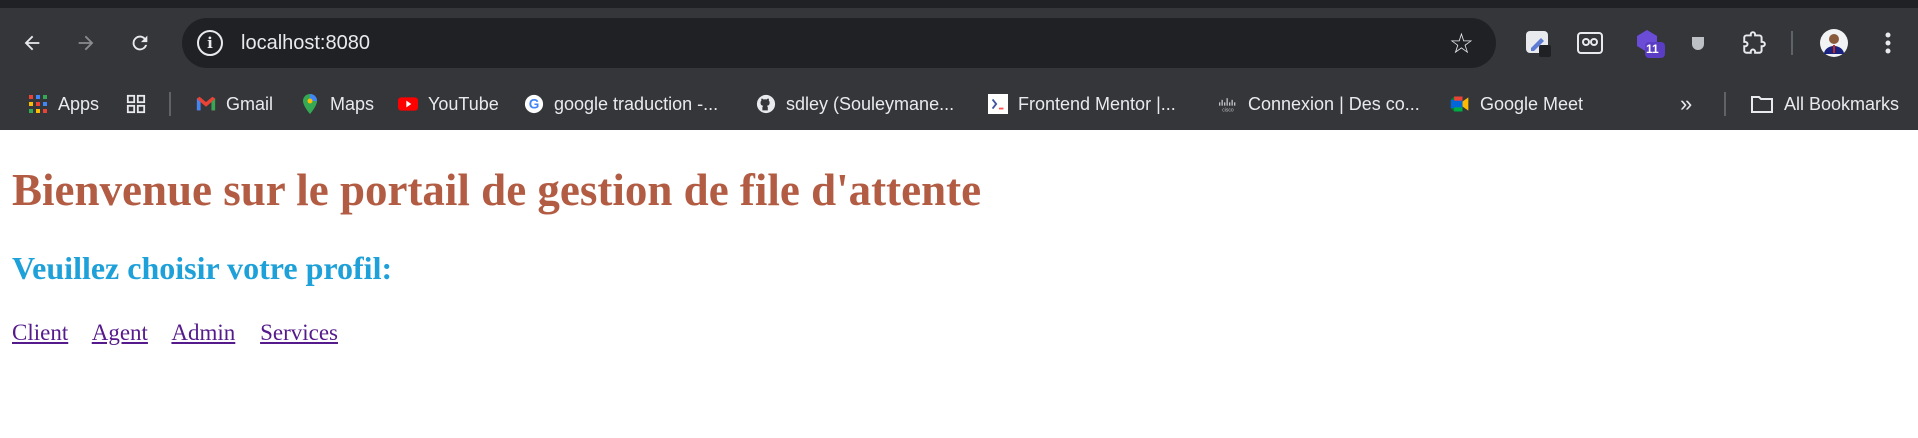 Image resolution: width=1918 pixels, height=438 pixels. I want to click on arrow-left-icon, so click(32, 43).